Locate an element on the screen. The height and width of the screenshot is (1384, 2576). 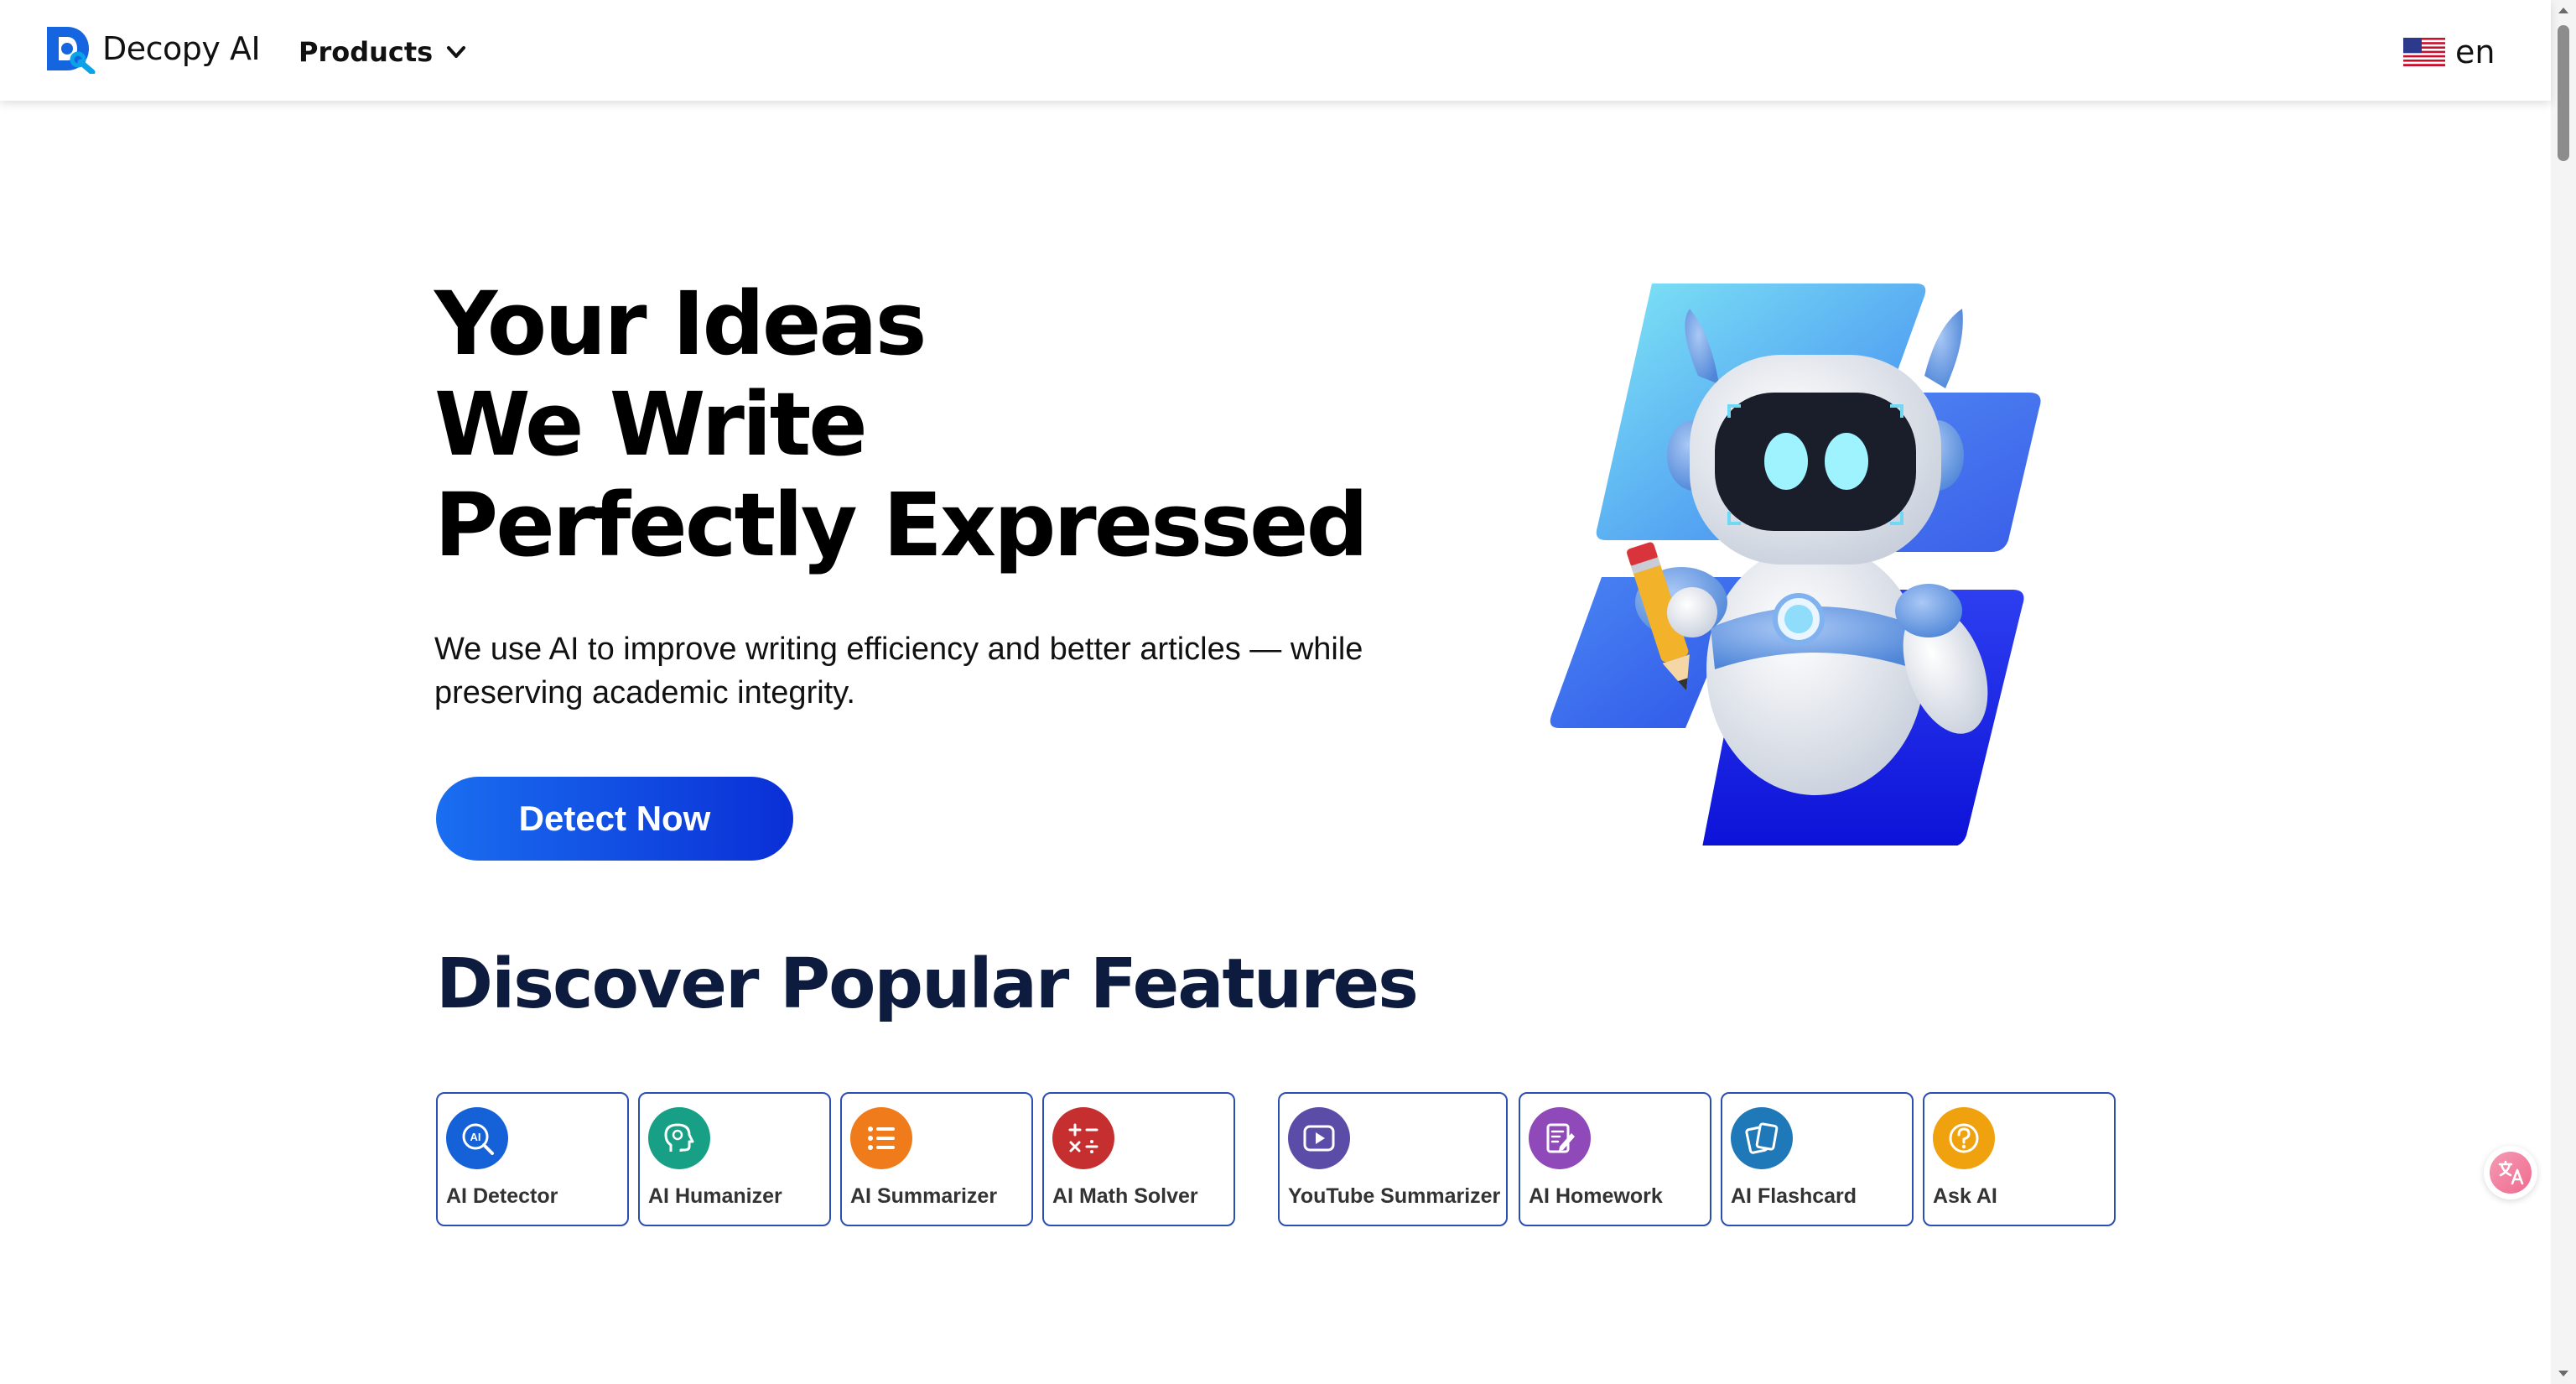
chevron-down-icon is located at coordinates (456, 52).